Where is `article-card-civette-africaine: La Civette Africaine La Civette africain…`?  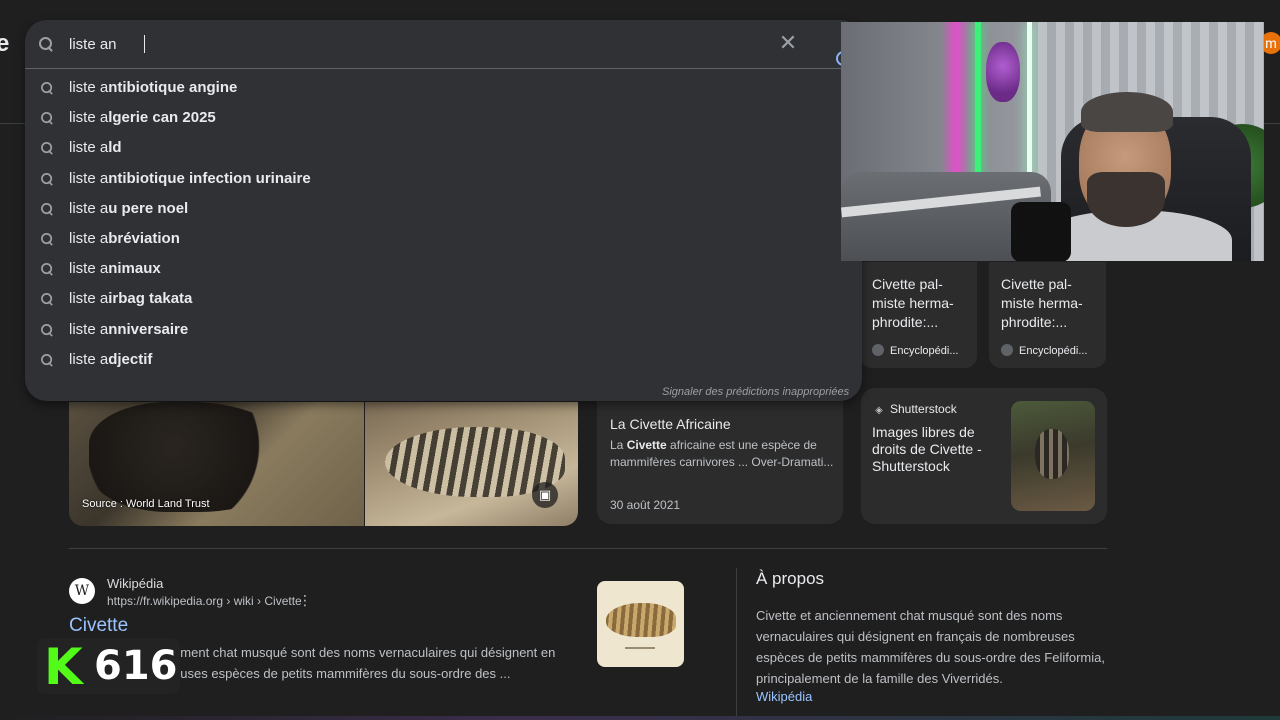
article-card-civette-africaine: La Civette Africaine La Civette africain… is located at coordinates (720, 456).